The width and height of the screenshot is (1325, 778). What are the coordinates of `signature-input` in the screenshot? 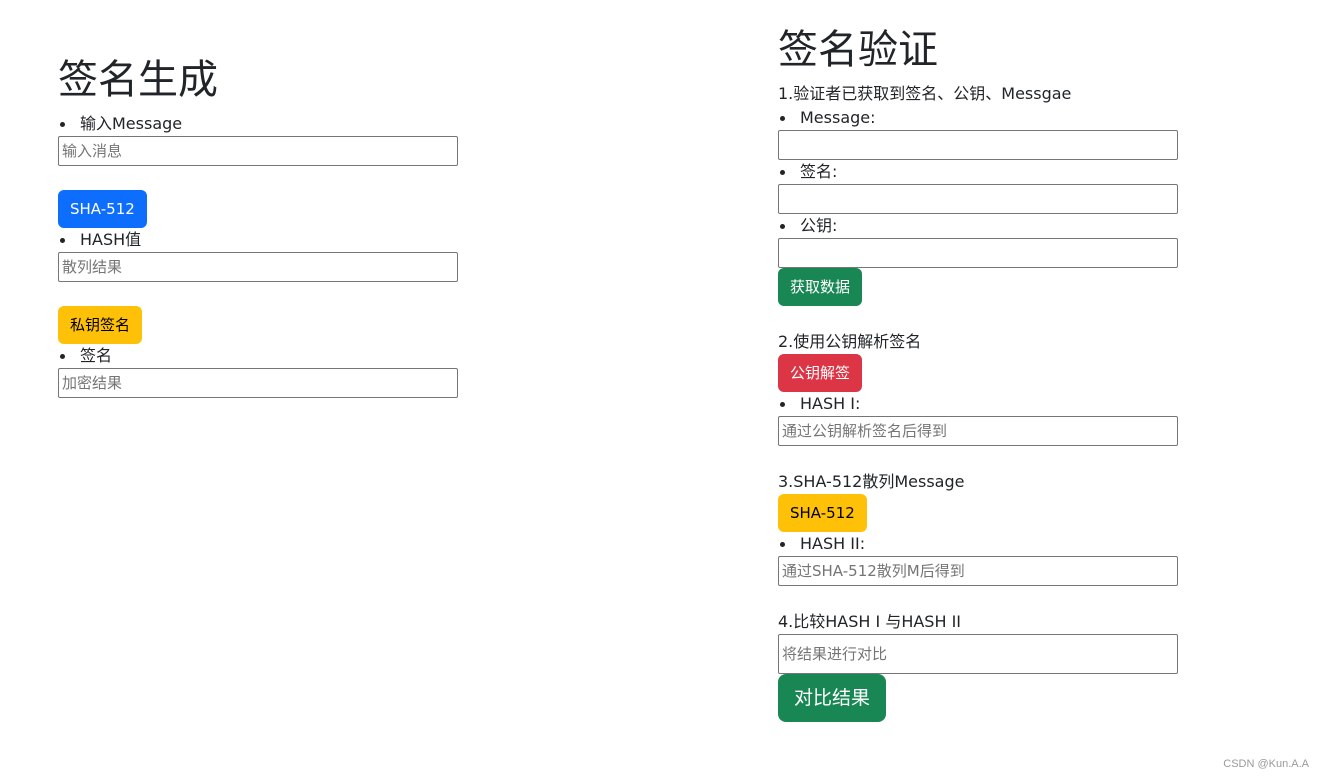 It's located at (258, 383).